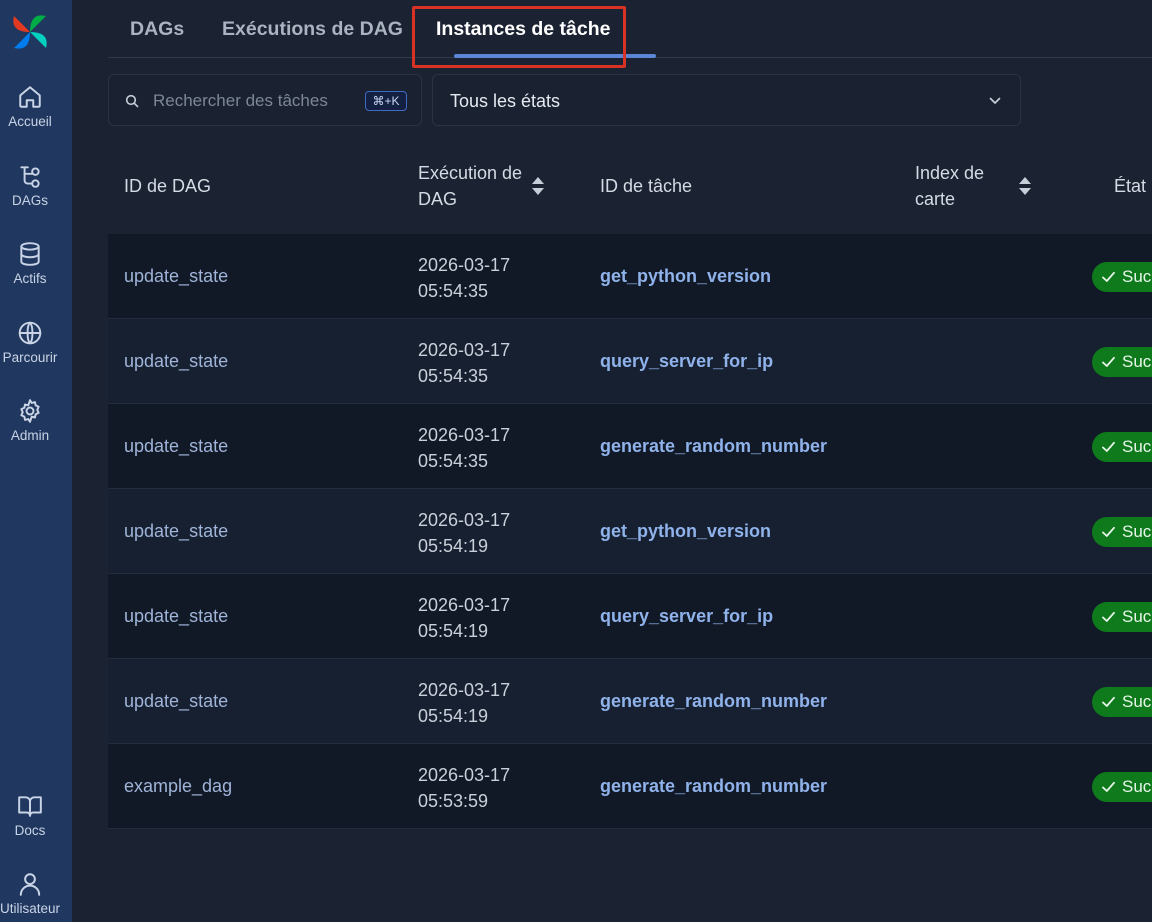  I want to click on search-input, so click(253, 101).